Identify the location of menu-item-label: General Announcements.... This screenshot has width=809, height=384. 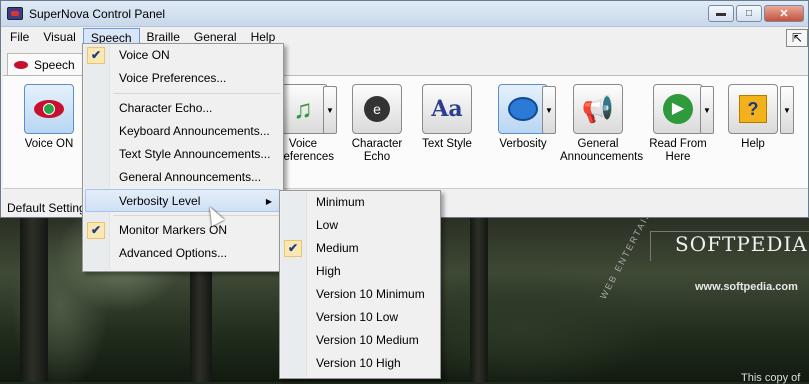
(190, 177).